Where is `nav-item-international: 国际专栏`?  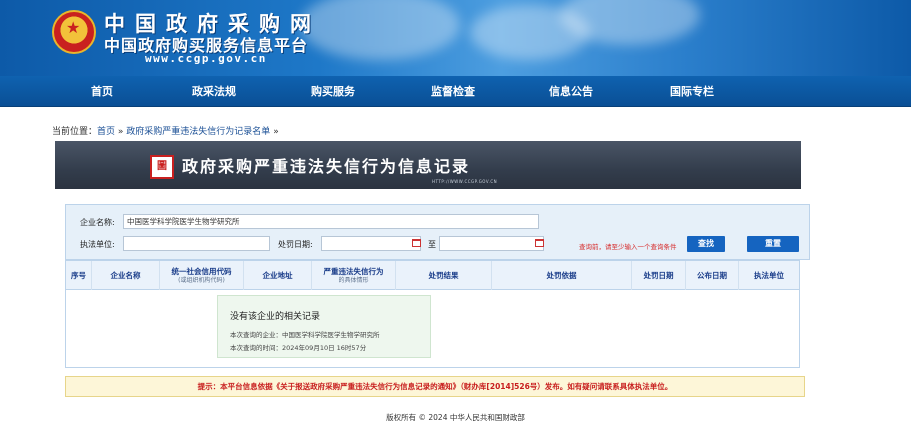
nav-item-international: 国际专栏 is located at coordinates (692, 91).